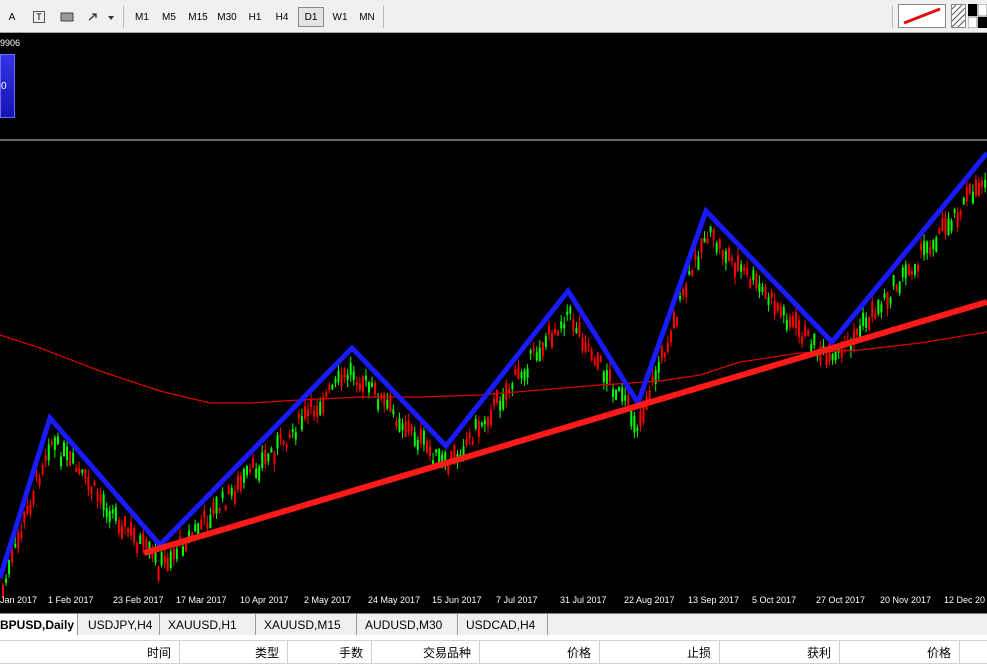 This screenshot has width=987, height=669. Describe the element at coordinates (234, 652) in the screenshot. I see `column-header-type: 类型` at that location.